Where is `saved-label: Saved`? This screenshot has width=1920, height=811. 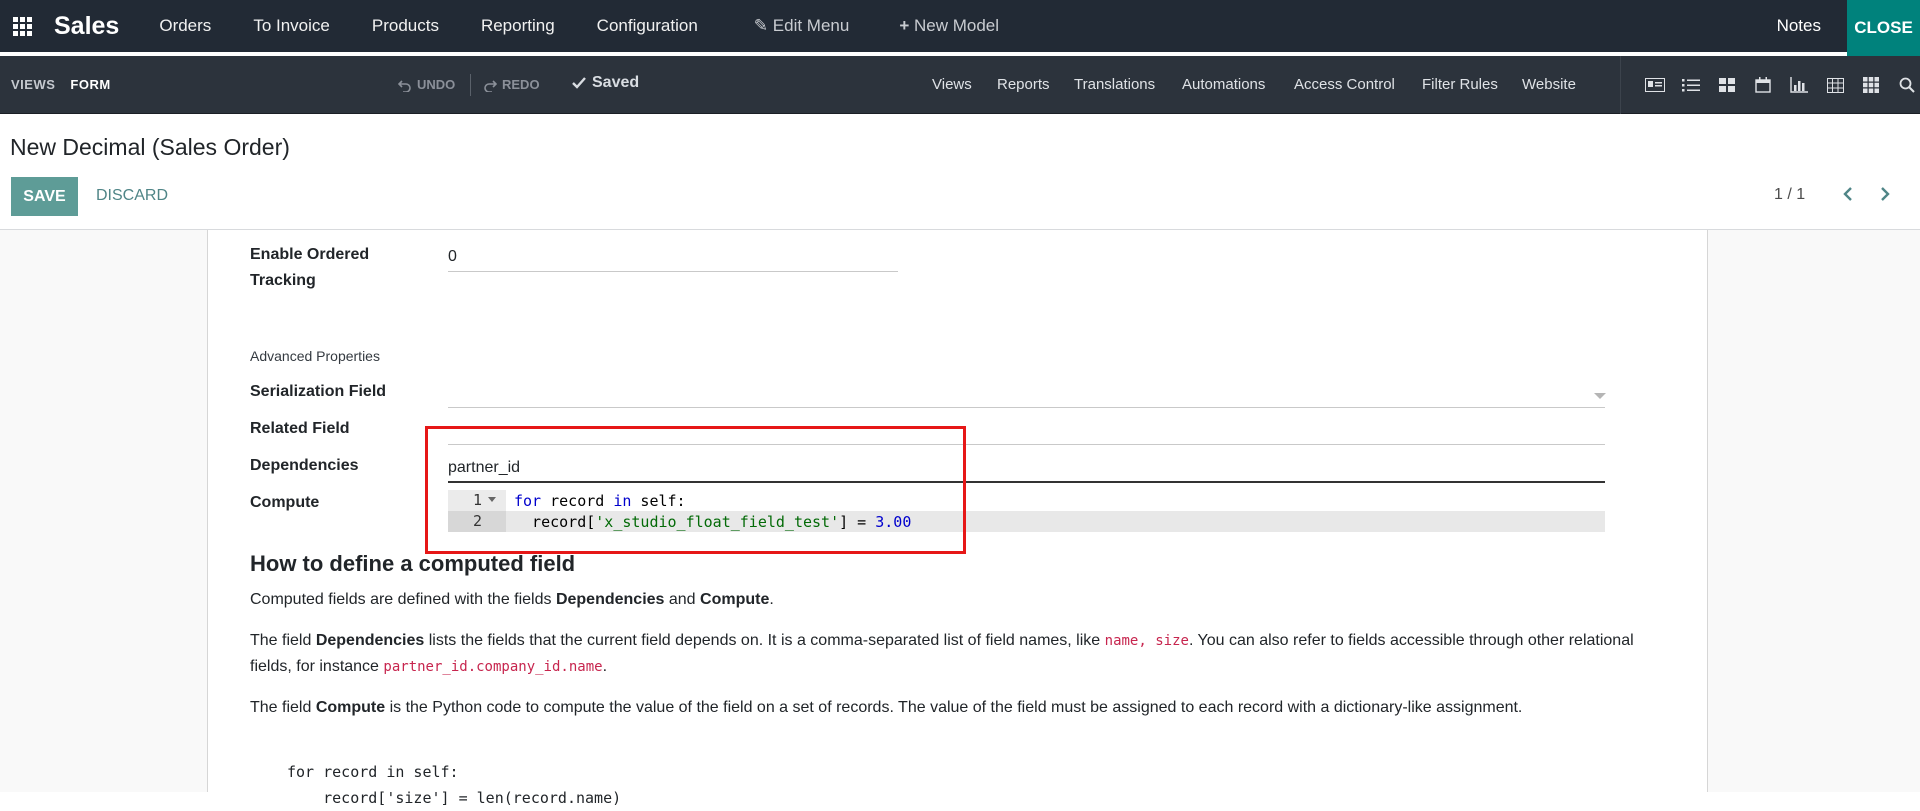 saved-label: Saved is located at coordinates (616, 82).